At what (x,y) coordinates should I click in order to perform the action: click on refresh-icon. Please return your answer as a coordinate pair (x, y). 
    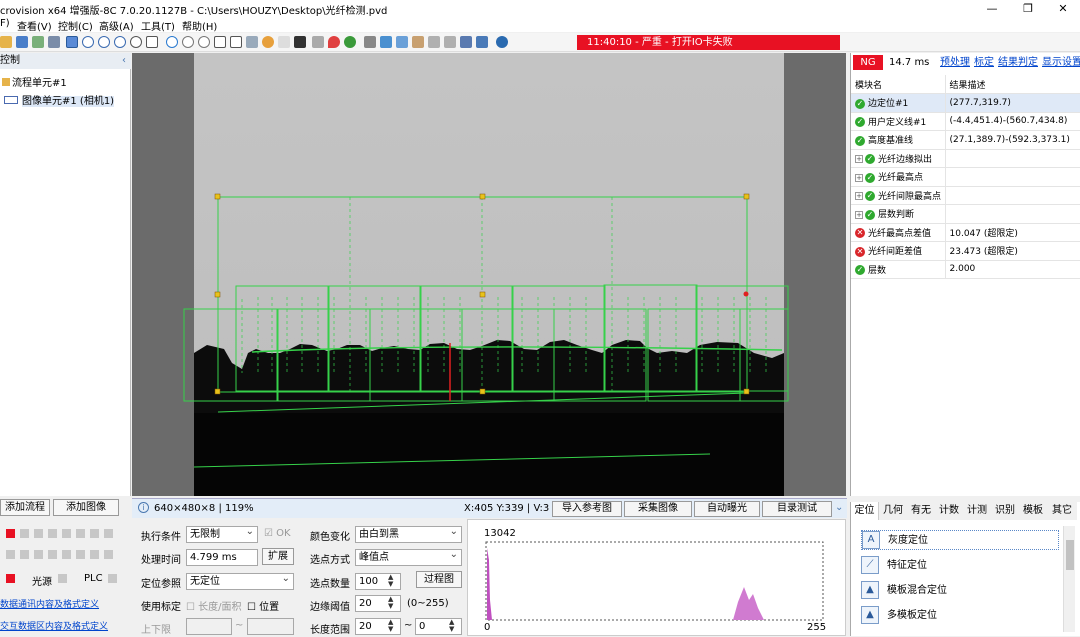
    Looking at the image, I should click on (386, 42).